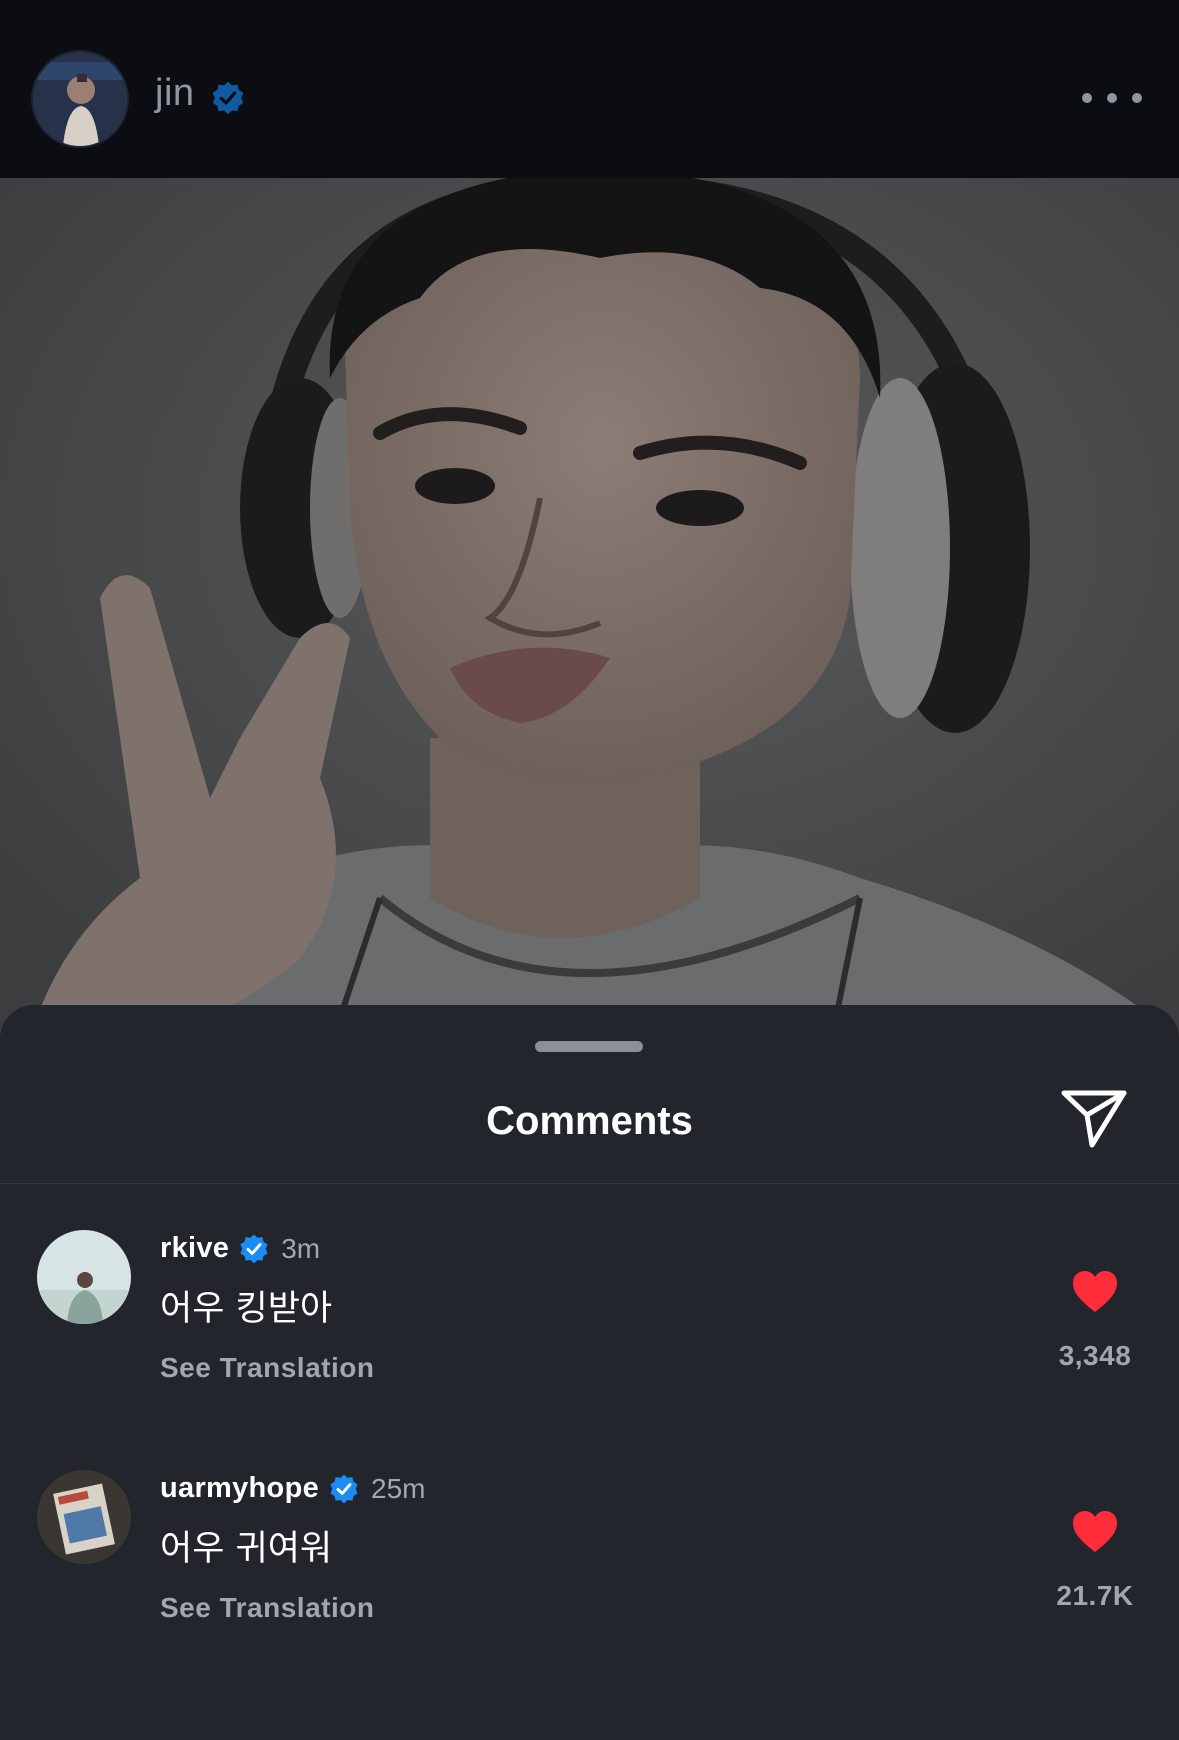 The width and height of the screenshot is (1179, 1740). I want to click on comment-meta: rkive 3m, so click(240, 1248).